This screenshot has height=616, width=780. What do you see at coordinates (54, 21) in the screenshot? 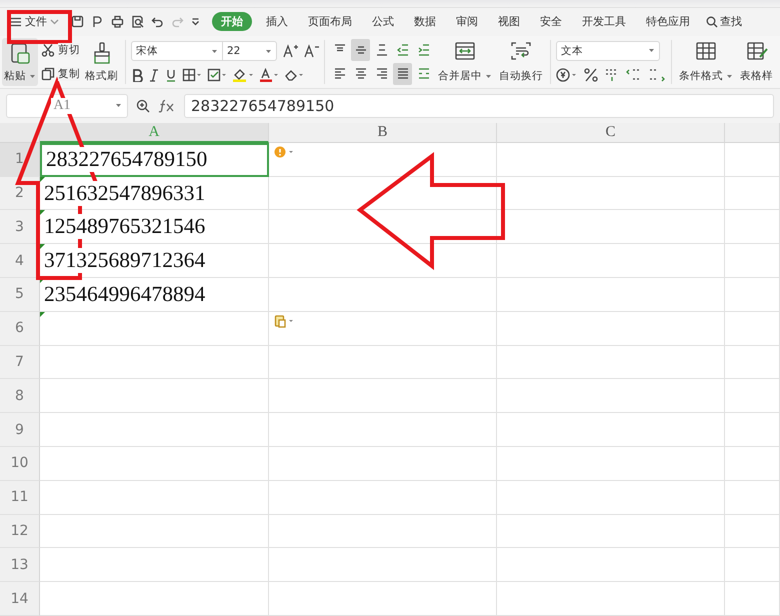
I see `chevron-icon` at bounding box center [54, 21].